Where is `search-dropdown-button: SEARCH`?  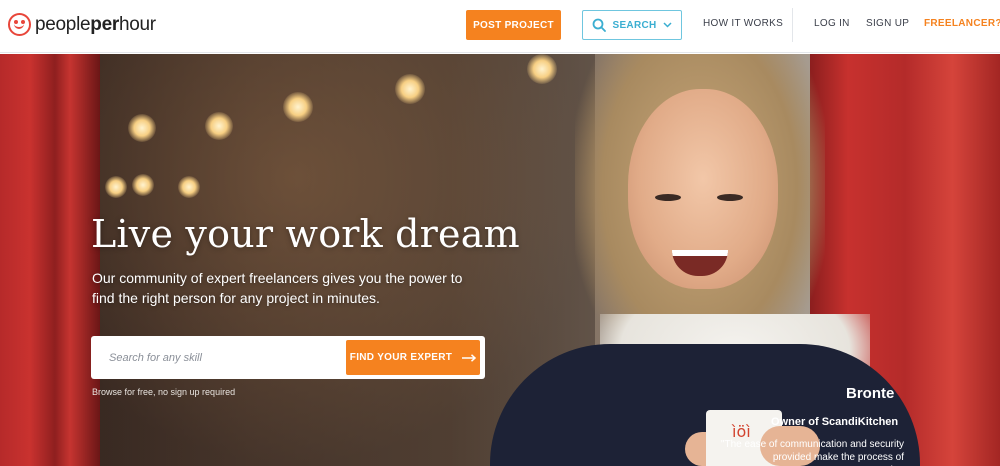
search-dropdown-button: SEARCH is located at coordinates (632, 25).